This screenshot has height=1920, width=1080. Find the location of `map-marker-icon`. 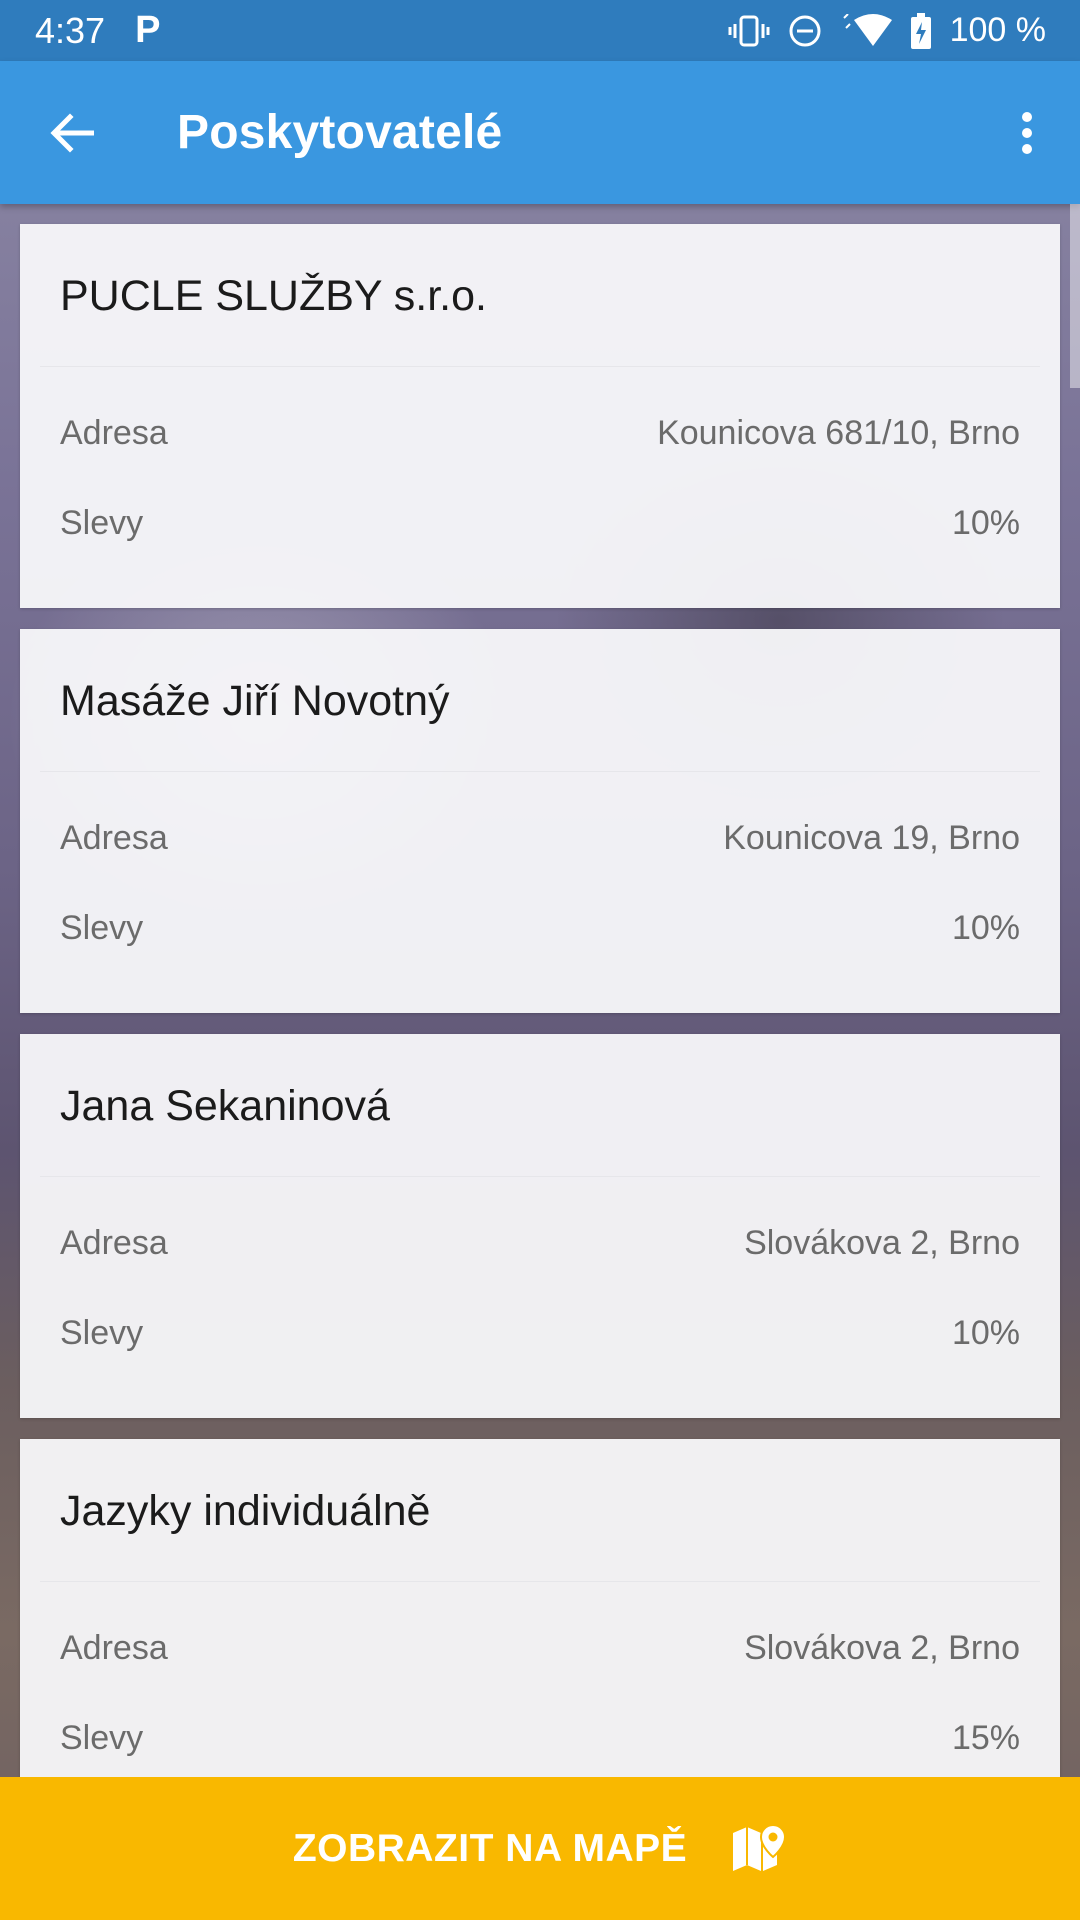

map-marker-icon is located at coordinates (760, 1847).